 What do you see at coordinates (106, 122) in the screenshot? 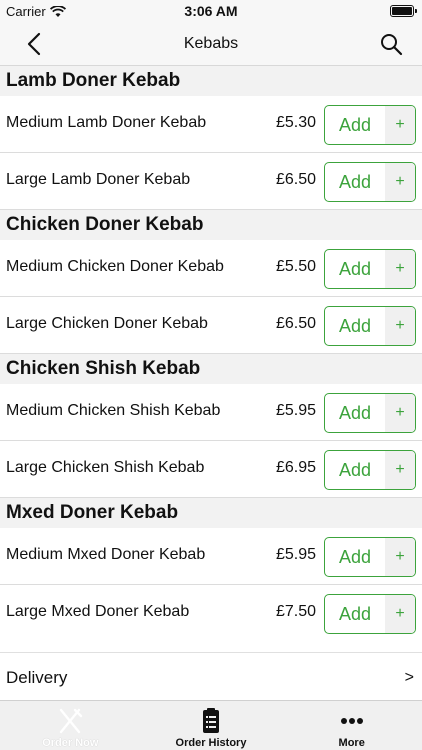
I see `item-name: Medium Lamb Doner Kebab` at bounding box center [106, 122].